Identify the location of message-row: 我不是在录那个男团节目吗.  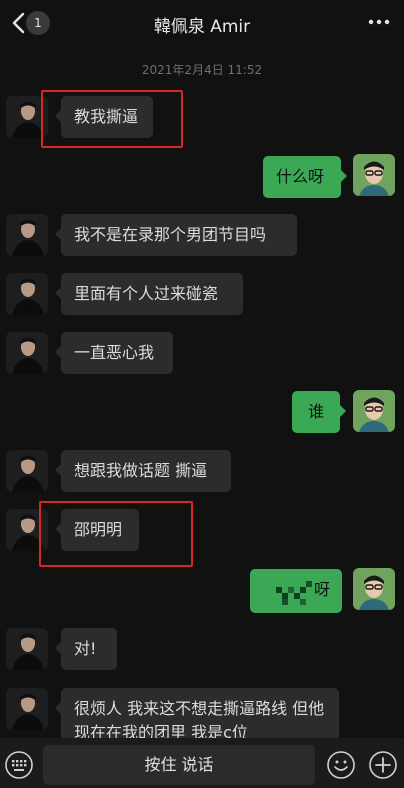
(202, 236).